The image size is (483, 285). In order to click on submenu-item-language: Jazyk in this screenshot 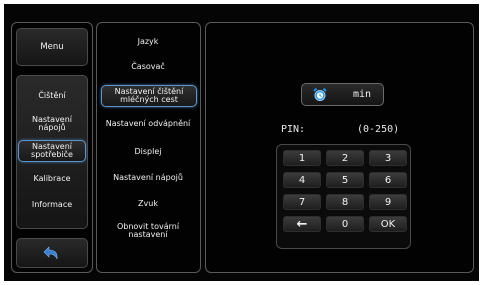, I will do `click(148, 42)`.